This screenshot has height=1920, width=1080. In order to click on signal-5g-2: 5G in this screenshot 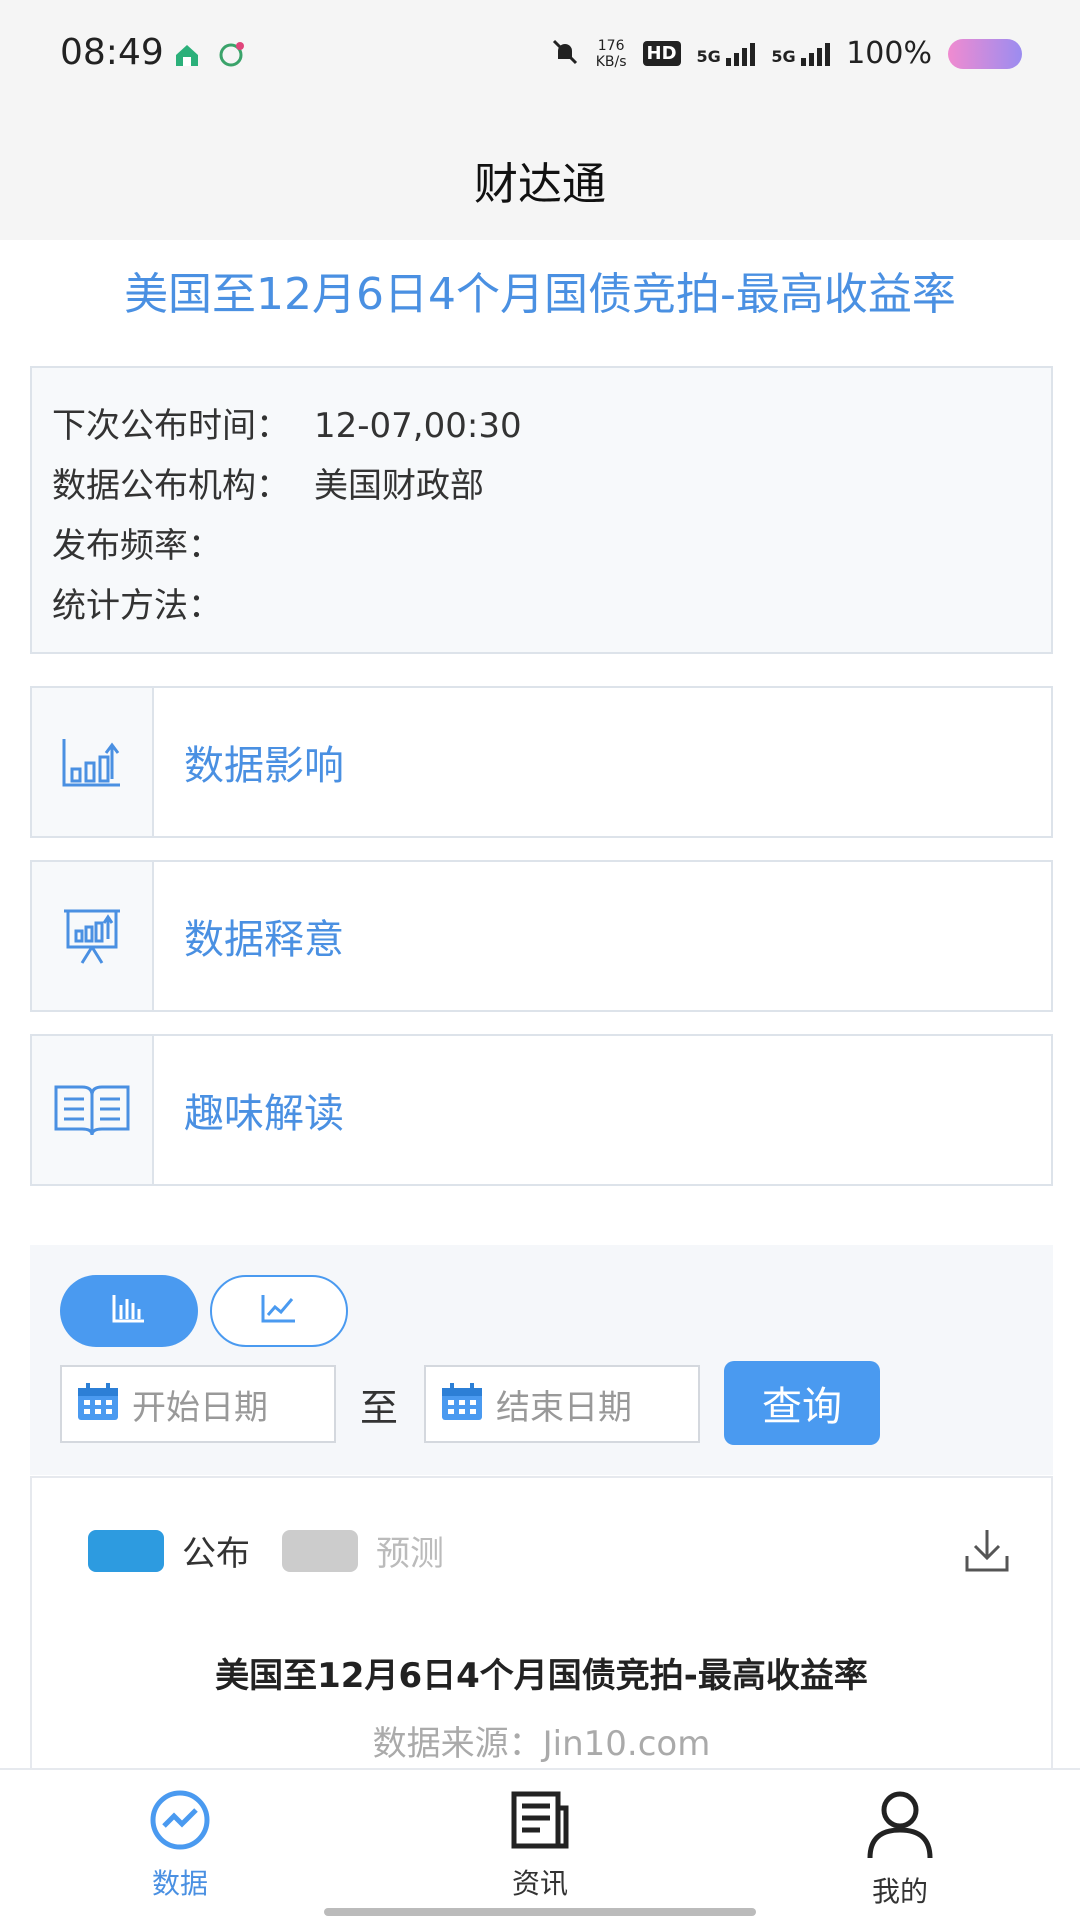, I will do `click(801, 54)`.